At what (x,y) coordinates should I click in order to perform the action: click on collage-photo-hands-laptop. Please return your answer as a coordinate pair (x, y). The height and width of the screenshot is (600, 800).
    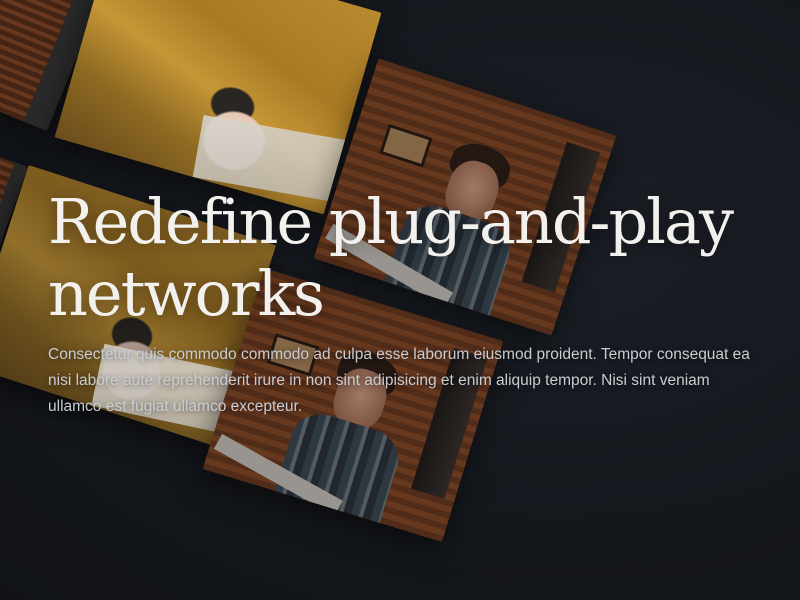
    Looking at the image, I should click on (218, 107).